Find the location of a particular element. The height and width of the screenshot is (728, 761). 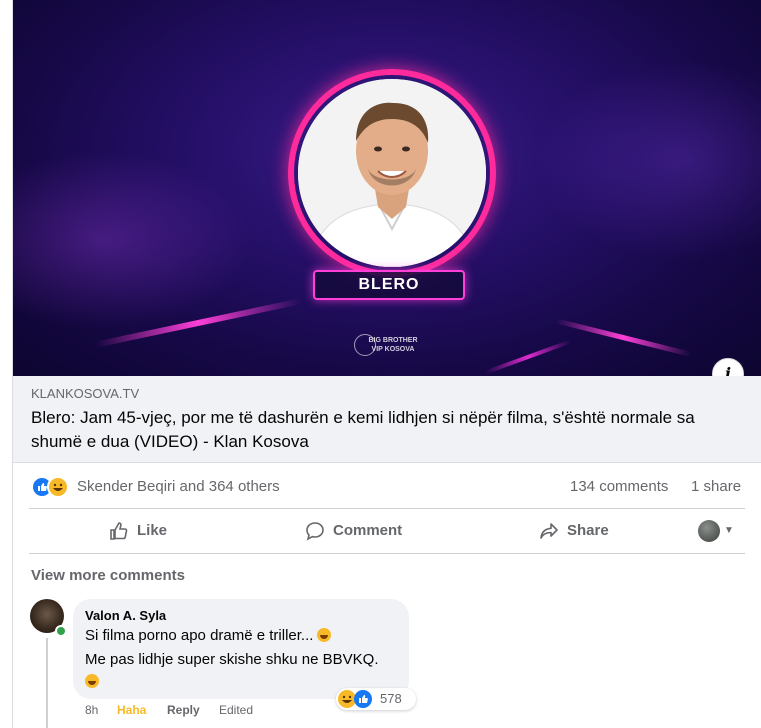

view-more-comments: View more comments is located at coordinates (108, 575).